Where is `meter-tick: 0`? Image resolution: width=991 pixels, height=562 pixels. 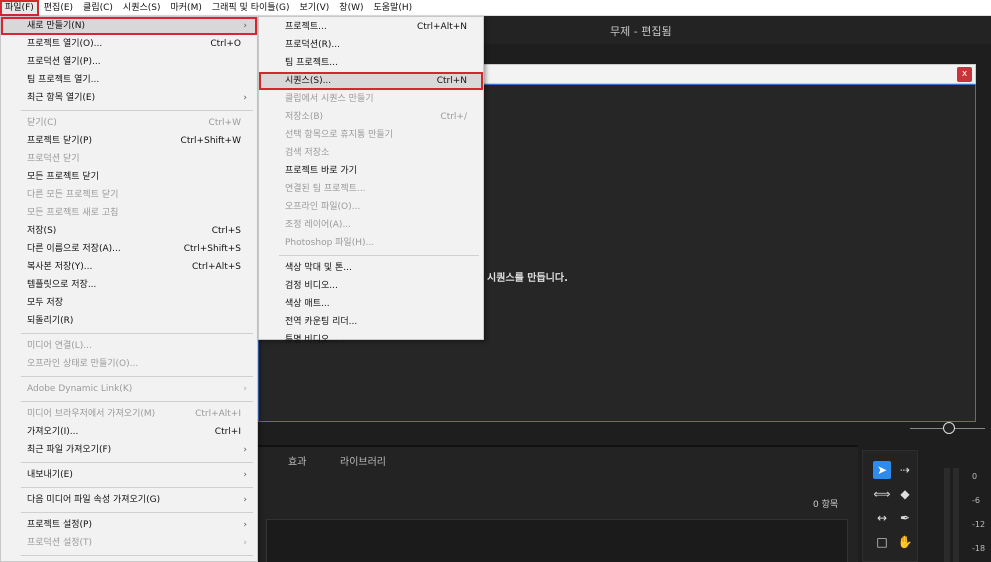 meter-tick: 0 is located at coordinates (975, 476).